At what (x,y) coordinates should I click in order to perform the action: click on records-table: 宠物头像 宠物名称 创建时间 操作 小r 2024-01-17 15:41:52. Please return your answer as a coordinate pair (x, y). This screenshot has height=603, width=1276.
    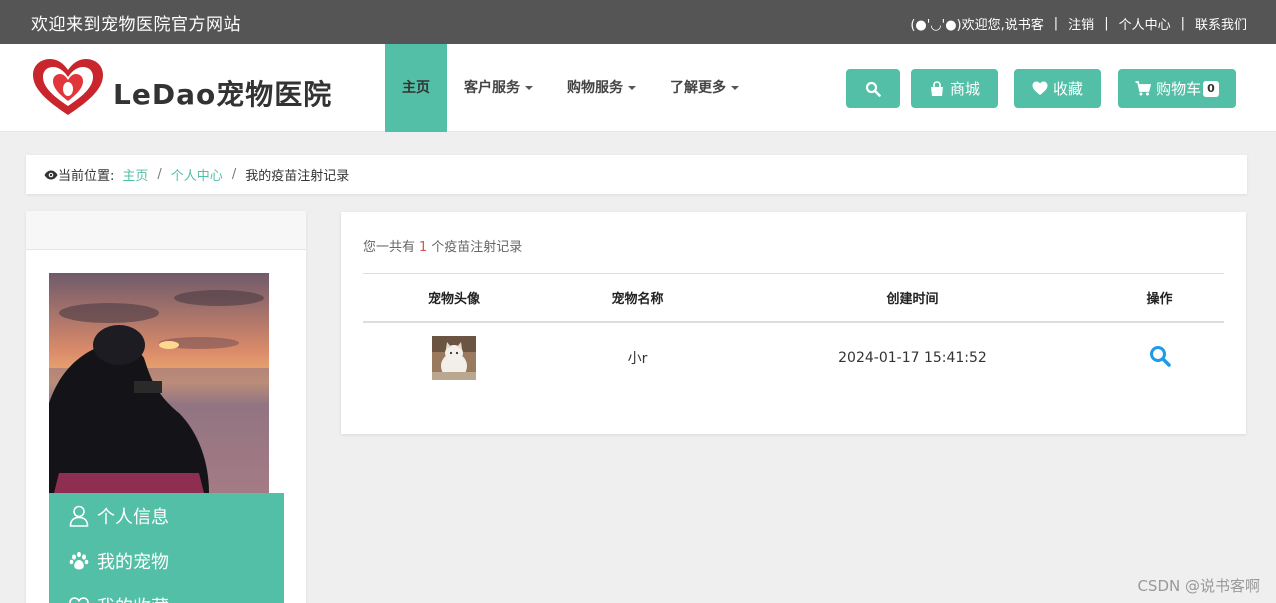
    Looking at the image, I should click on (793, 333).